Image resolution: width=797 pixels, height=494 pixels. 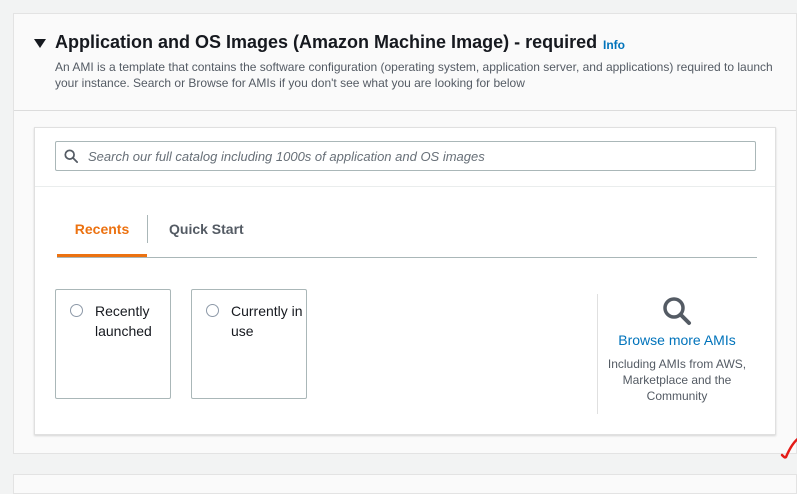 I want to click on search-box, so click(x=405, y=156).